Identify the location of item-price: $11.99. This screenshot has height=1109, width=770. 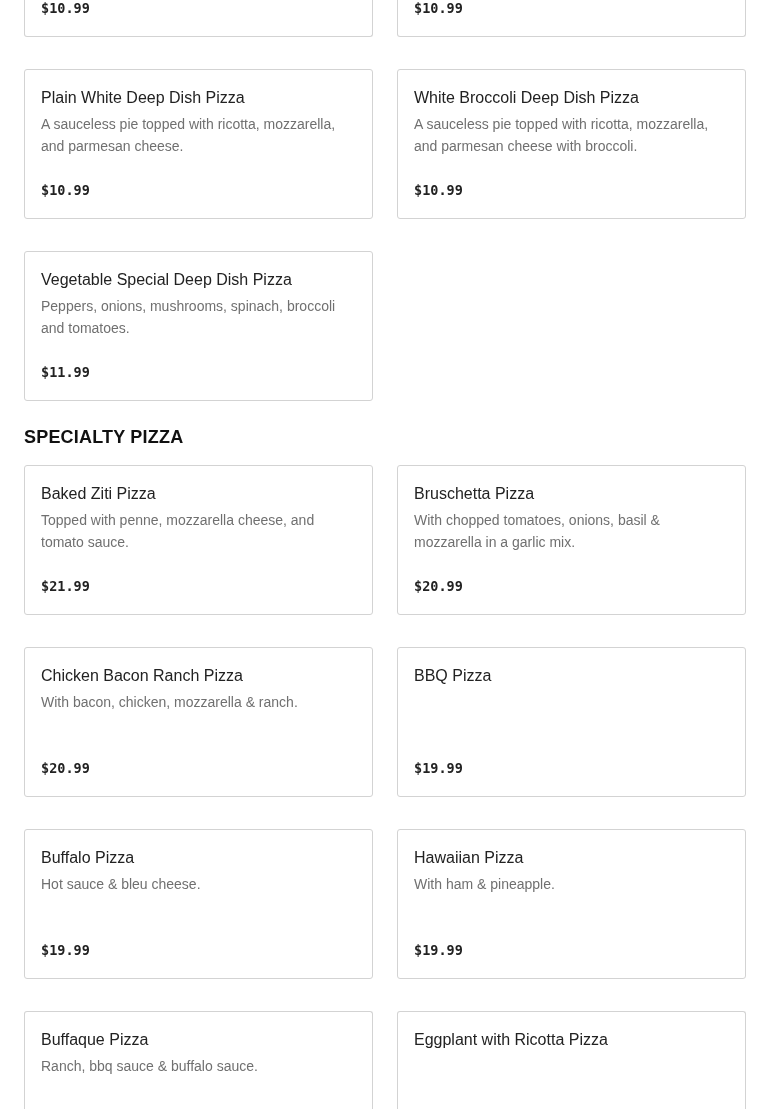
(66, 372).